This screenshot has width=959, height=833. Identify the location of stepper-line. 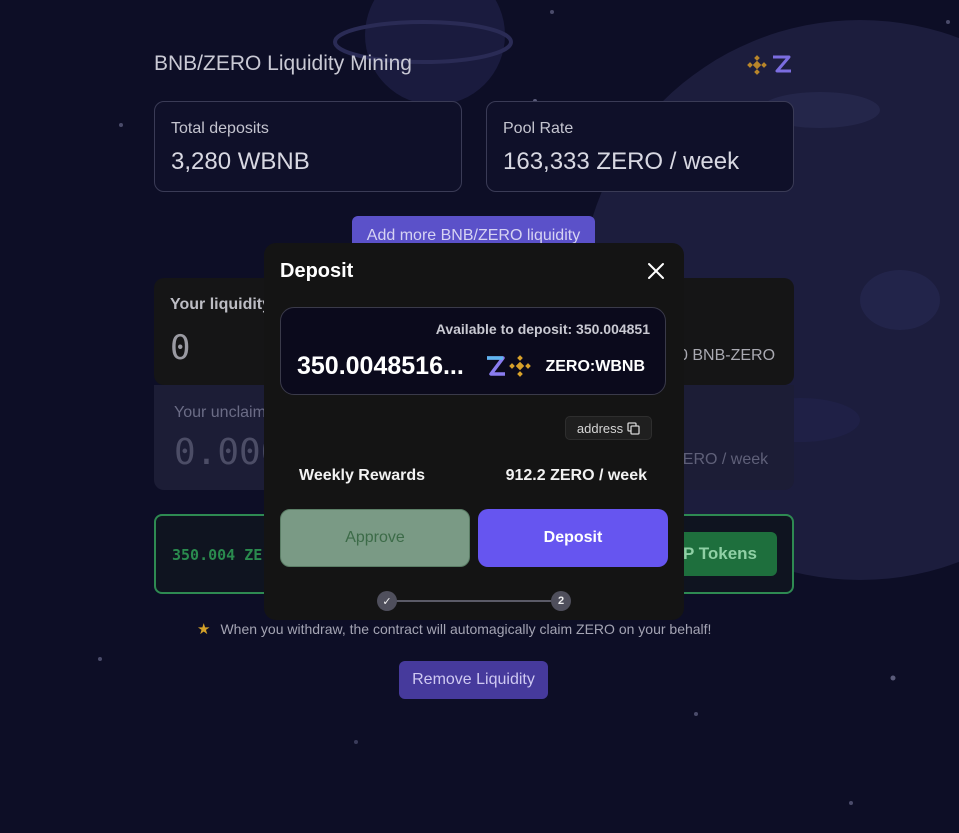
(474, 601).